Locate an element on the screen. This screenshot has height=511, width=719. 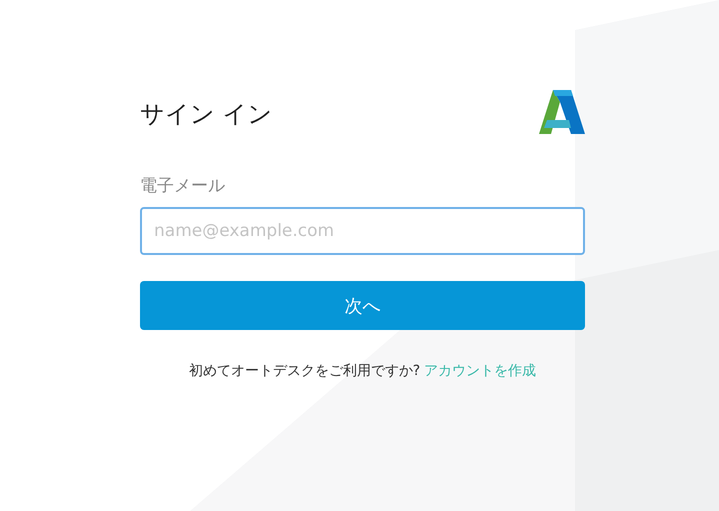
logo-icon is located at coordinates (562, 112).